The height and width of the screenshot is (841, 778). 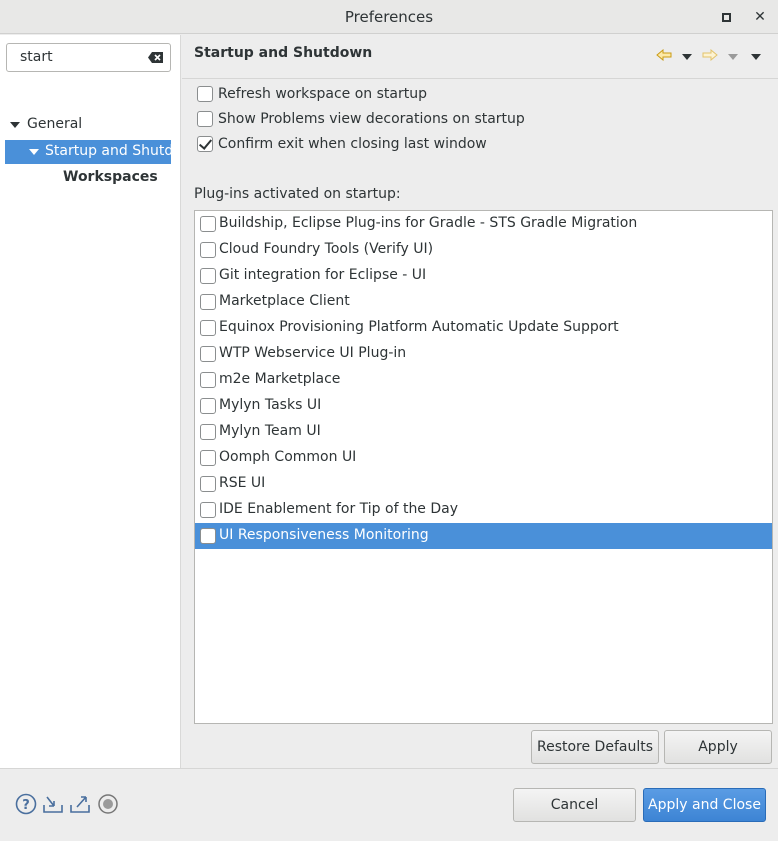 What do you see at coordinates (323, 275) in the screenshot?
I see `plugin-label: Git integration for Eclipse - UI` at bounding box center [323, 275].